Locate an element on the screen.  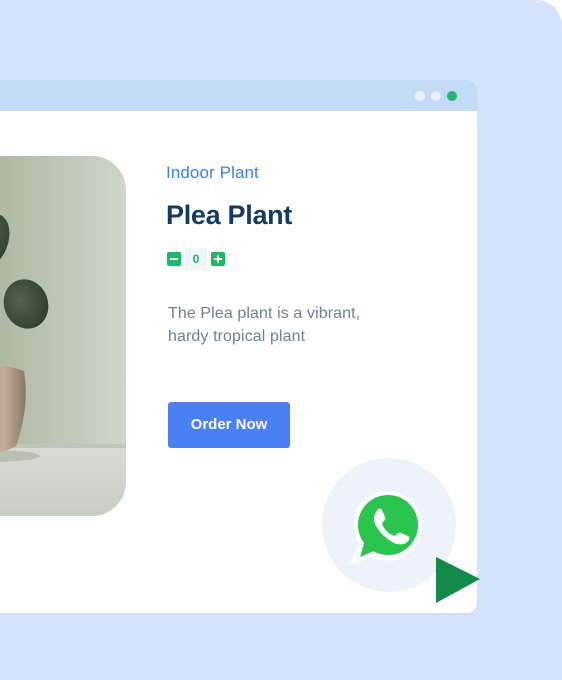
product-title: Plea Plant is located at coordinates (229, 215).